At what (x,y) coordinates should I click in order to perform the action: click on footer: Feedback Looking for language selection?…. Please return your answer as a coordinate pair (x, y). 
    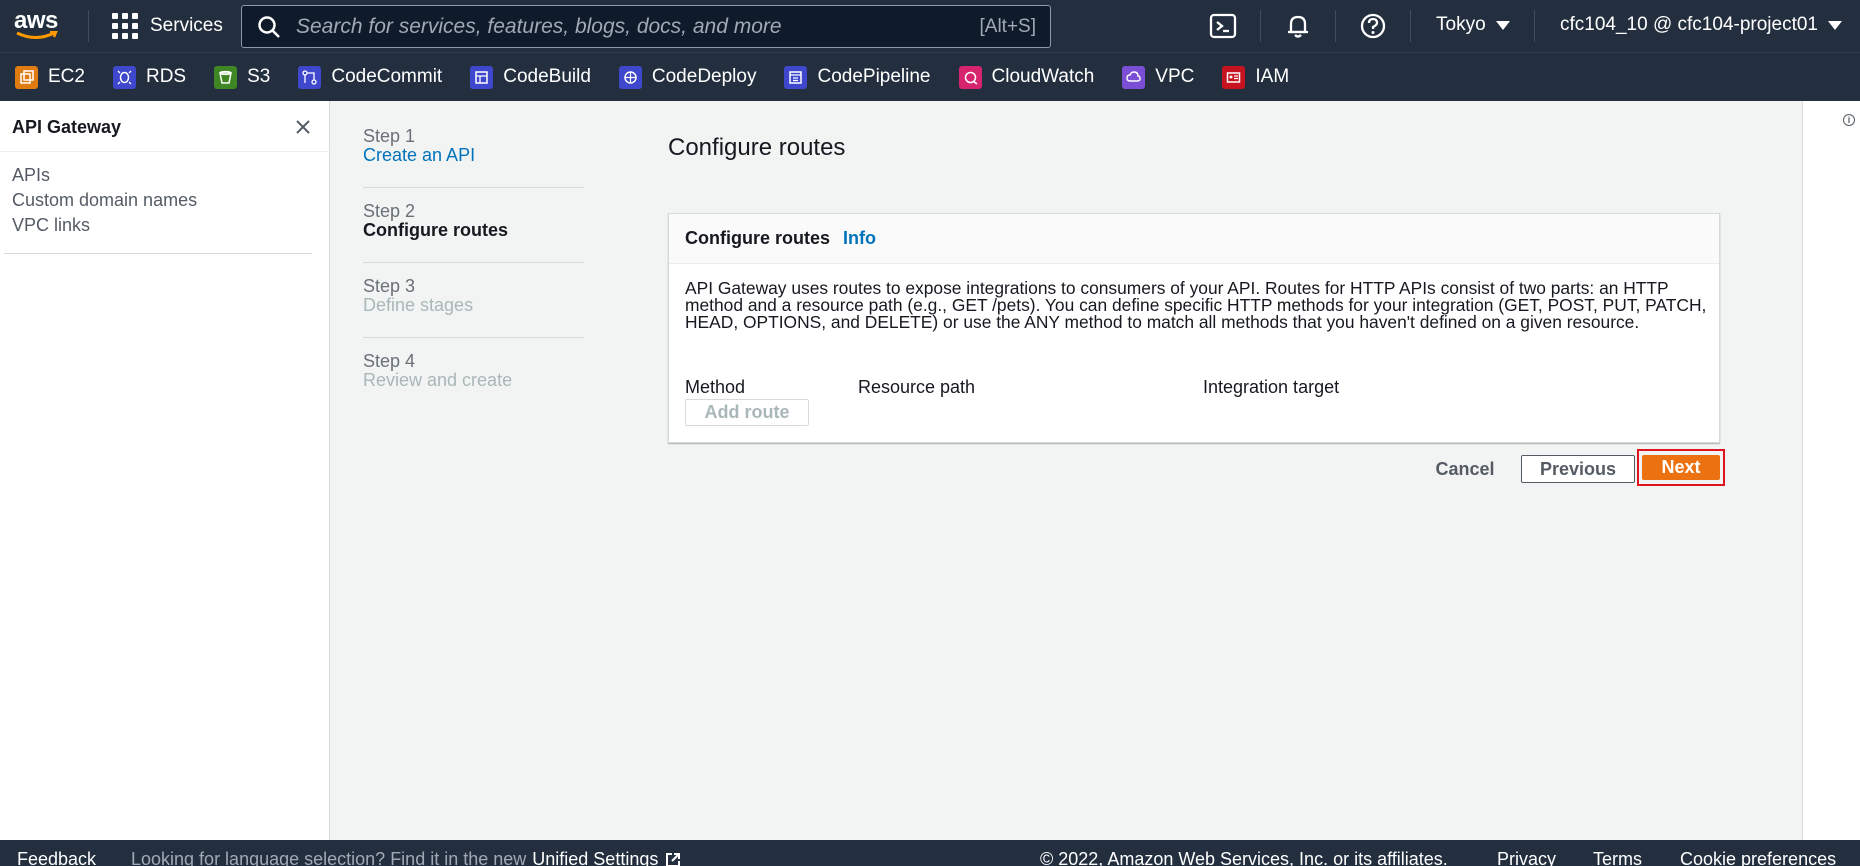
    Looking at the image, I should click on (930, 853).